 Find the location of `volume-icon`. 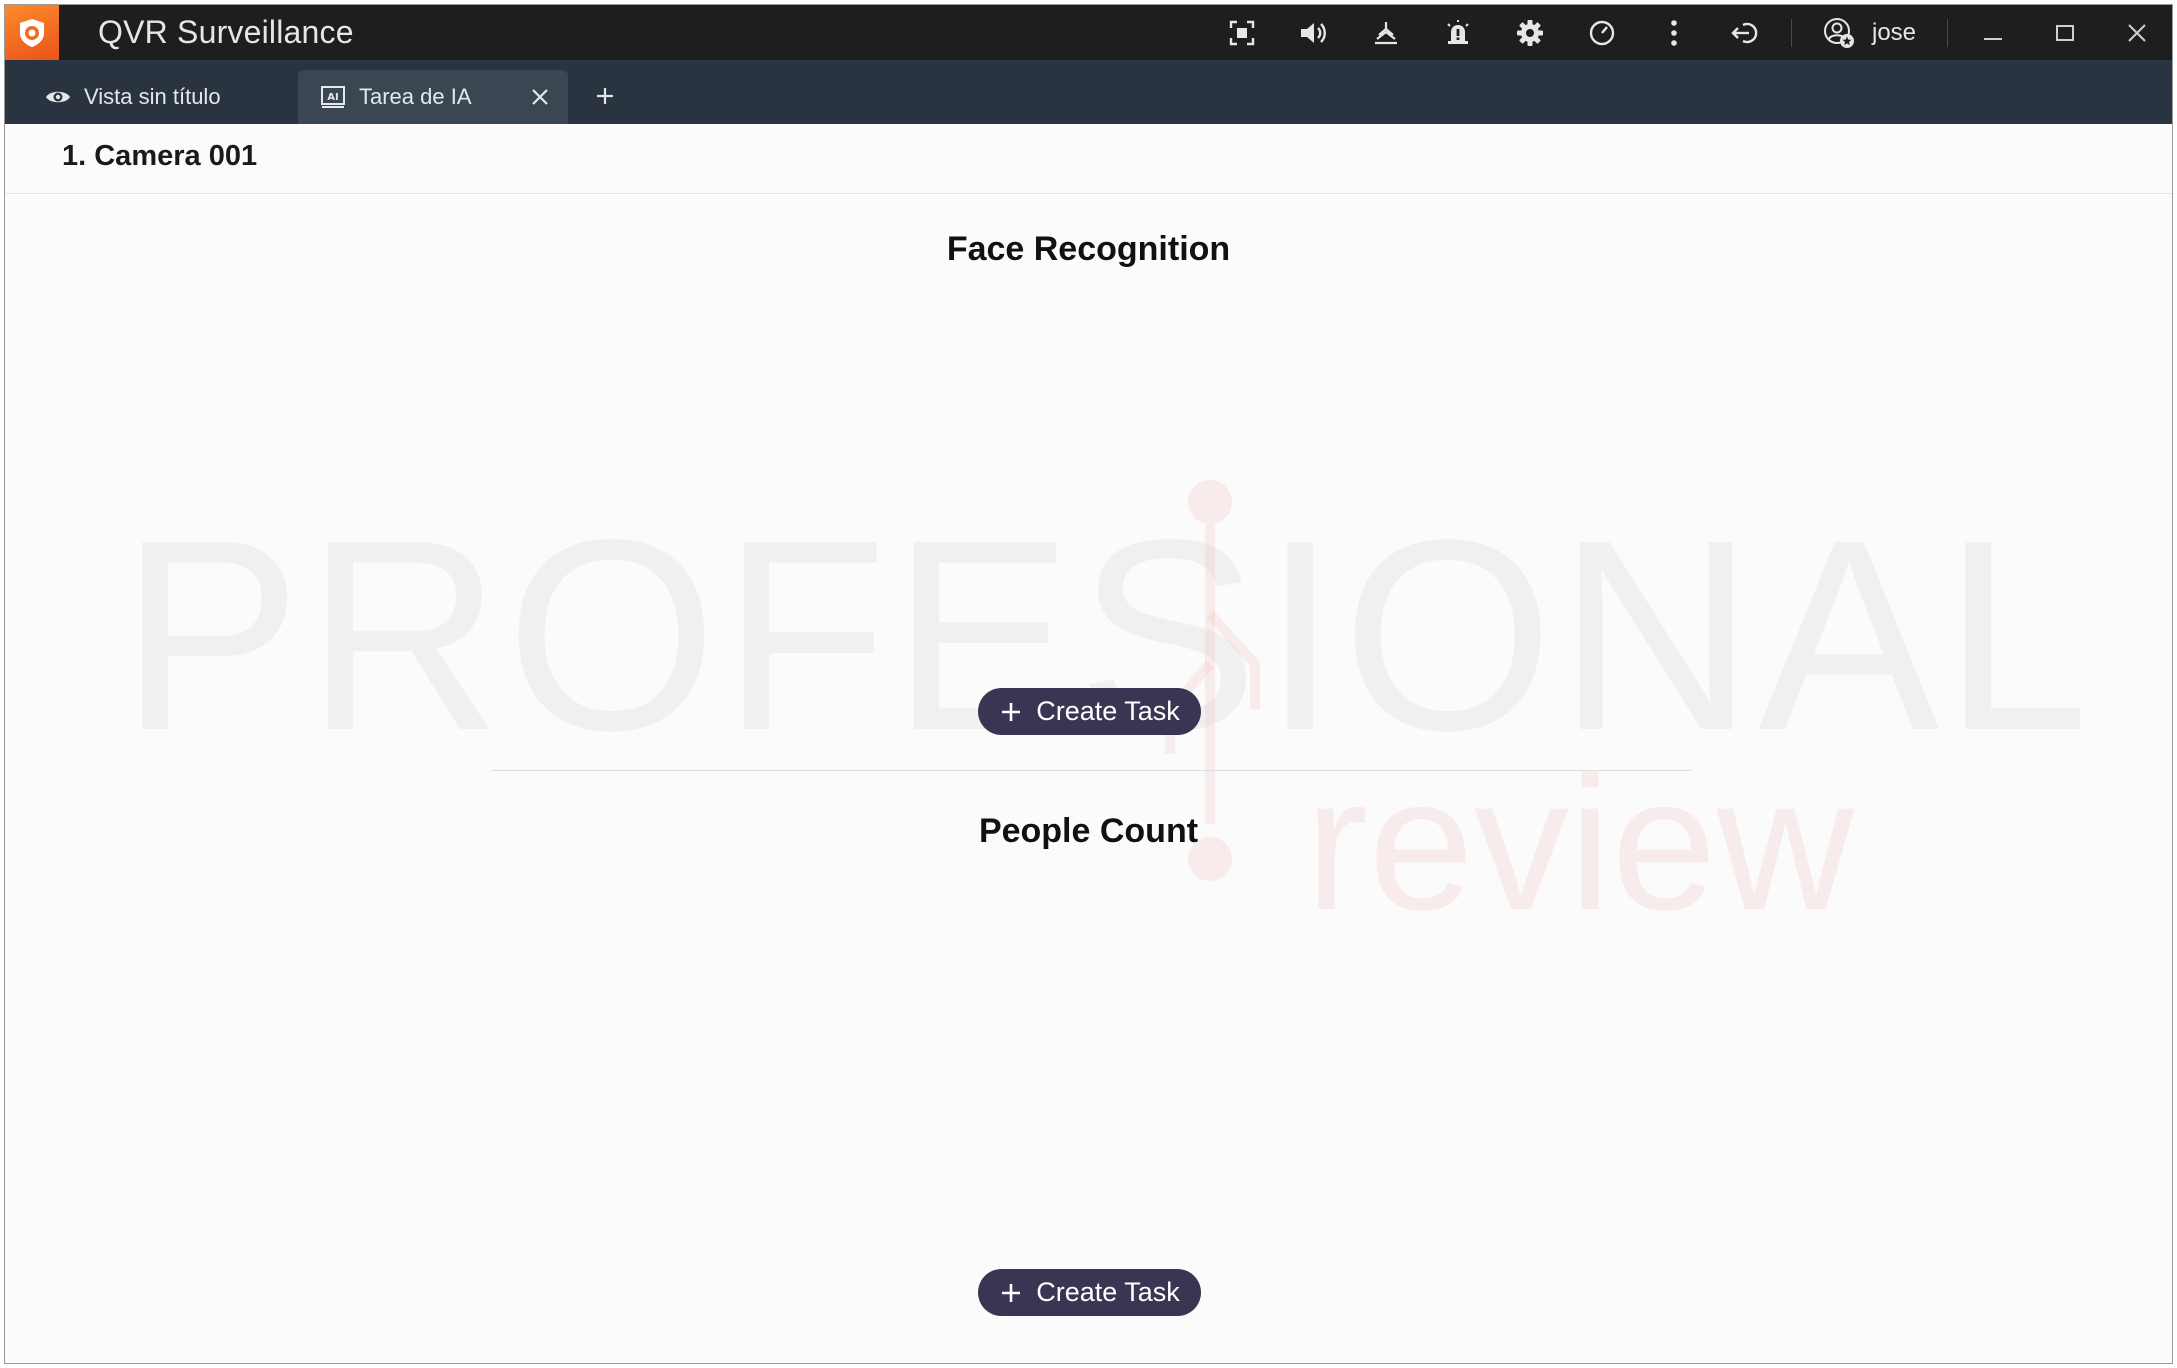

volume-icon is located at coordinates (1314, 33).